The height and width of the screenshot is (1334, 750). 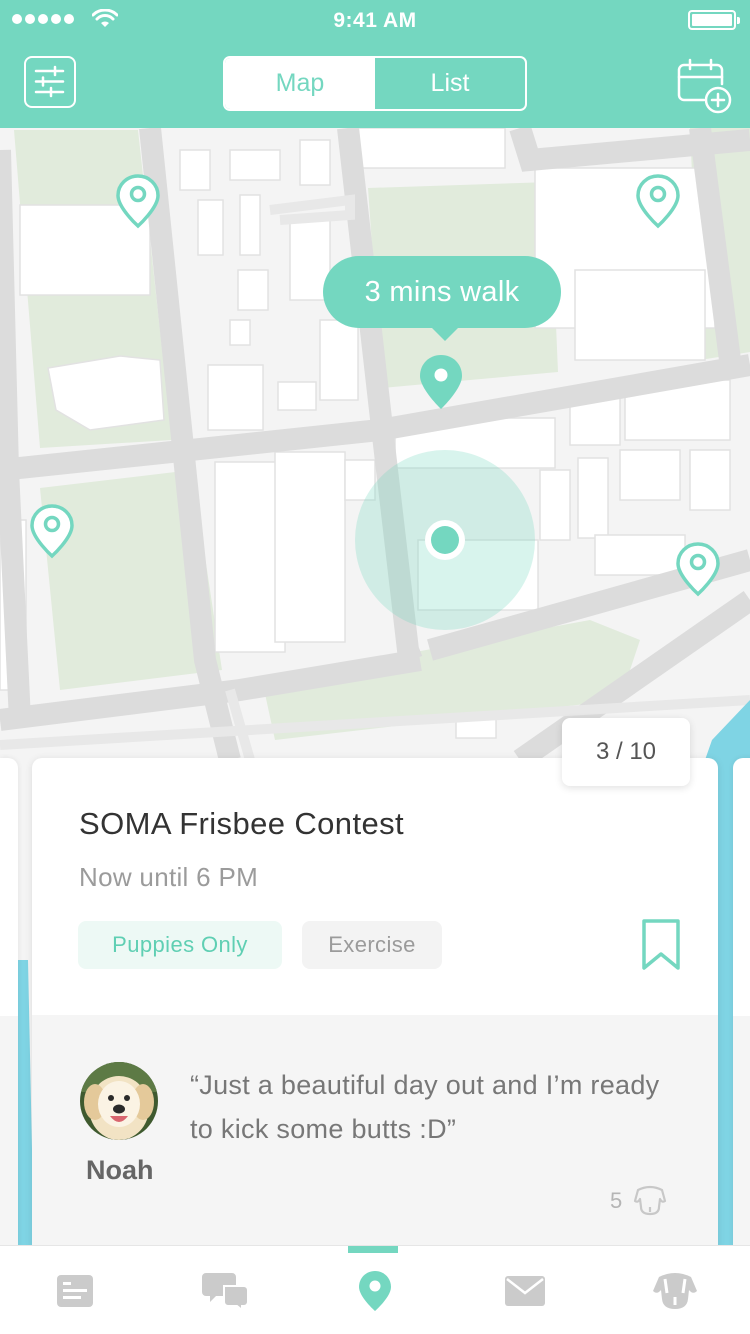 I want to click on status-time: 9:41 AM, so click(x=375, y=20).